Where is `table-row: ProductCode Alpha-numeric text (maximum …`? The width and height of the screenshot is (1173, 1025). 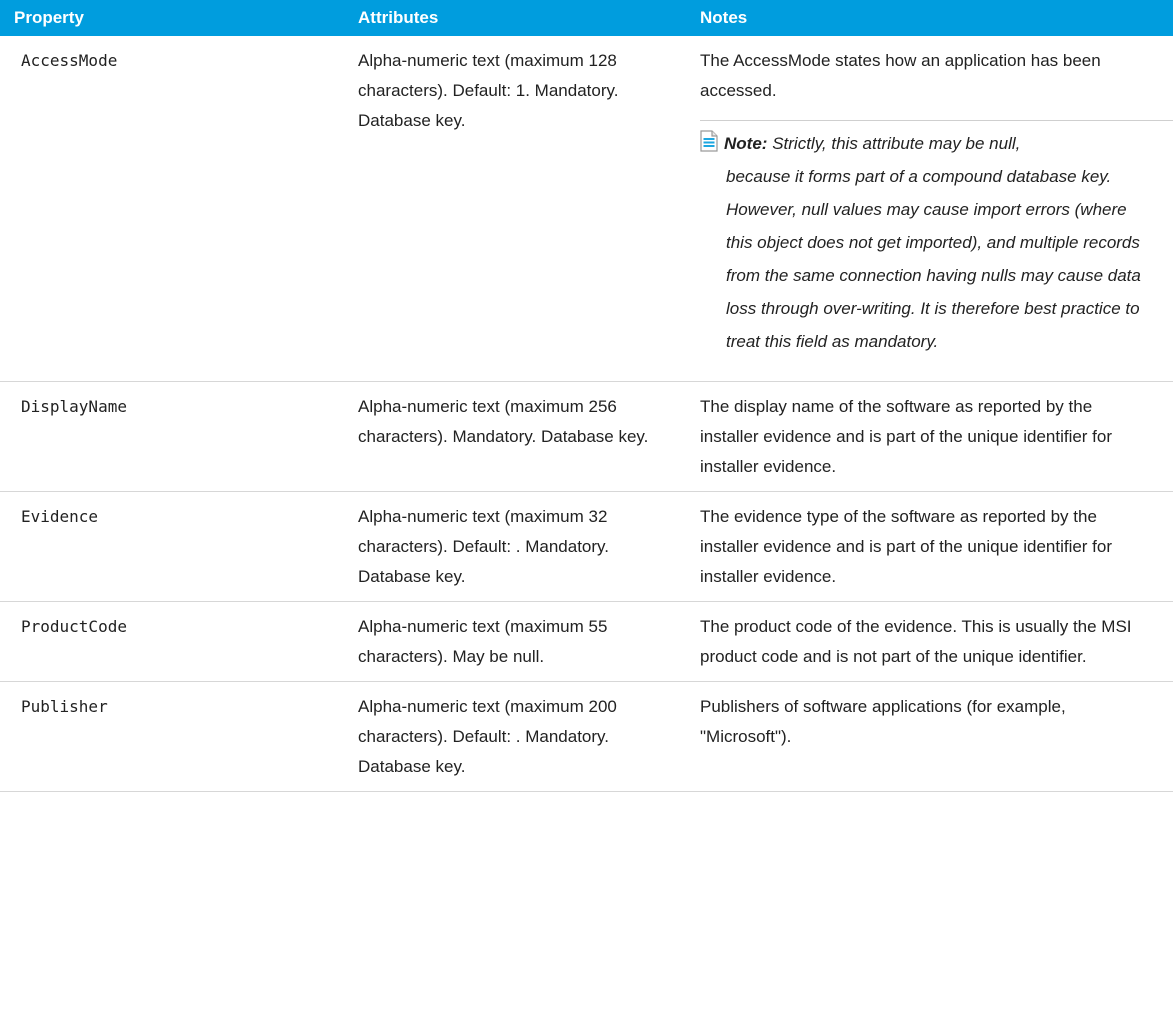
table-row: ProductCode Alpha-numeric text (maximum … is located at coordinates (586, 641).